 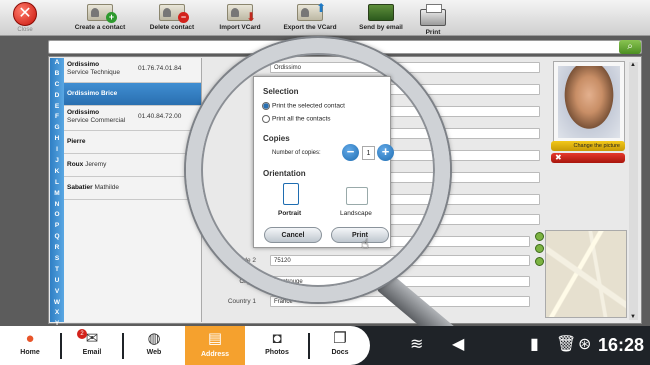 What do you see at coordinates (132, 94) in the screenshot?
I see `list-item-selected: Ordissimo Brice` at bounding box center [132, 94].